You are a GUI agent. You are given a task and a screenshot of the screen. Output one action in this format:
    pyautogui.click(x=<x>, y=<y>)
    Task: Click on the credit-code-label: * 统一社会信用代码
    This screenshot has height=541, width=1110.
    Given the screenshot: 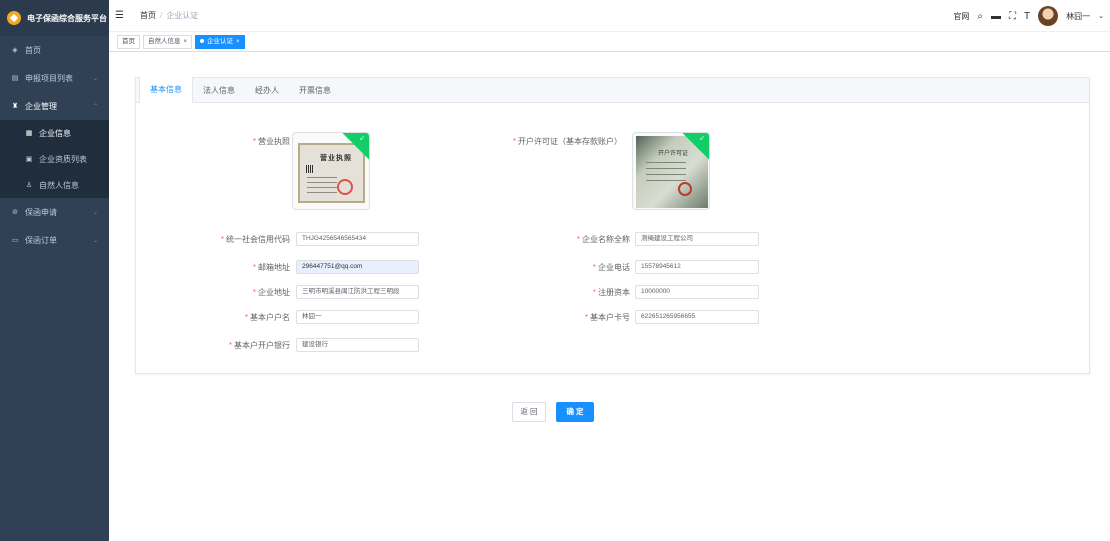 What is the action you would take?
    pyautogui.click(x=243, y=239)
    